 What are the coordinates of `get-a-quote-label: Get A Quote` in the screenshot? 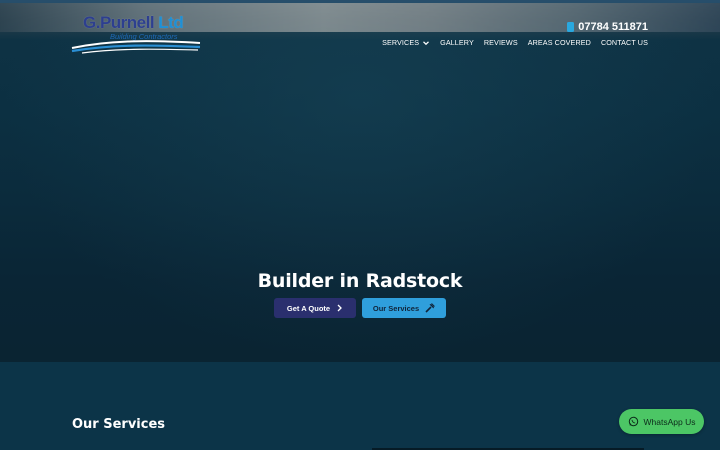 It's located at (308, 308).